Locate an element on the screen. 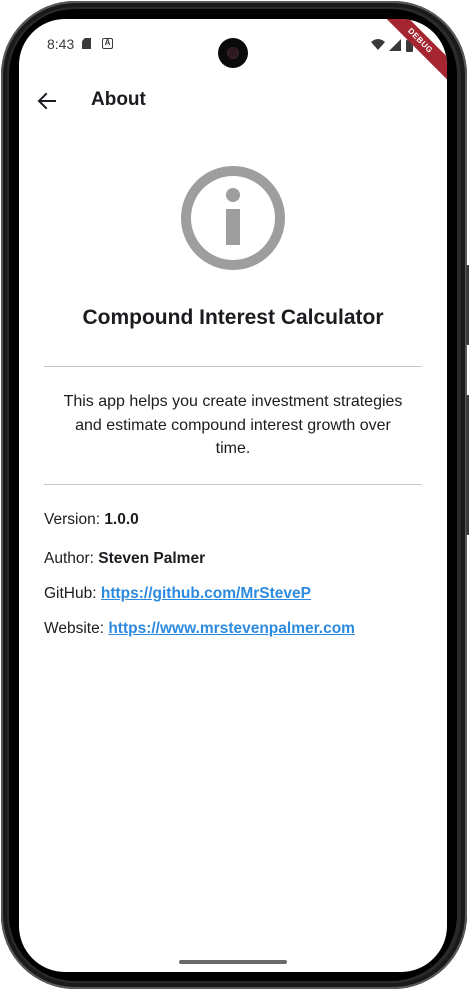 This screenshot has width=469, height=991. status-bar: 8:43 A DEBUG is located at coordinates (233, 52).